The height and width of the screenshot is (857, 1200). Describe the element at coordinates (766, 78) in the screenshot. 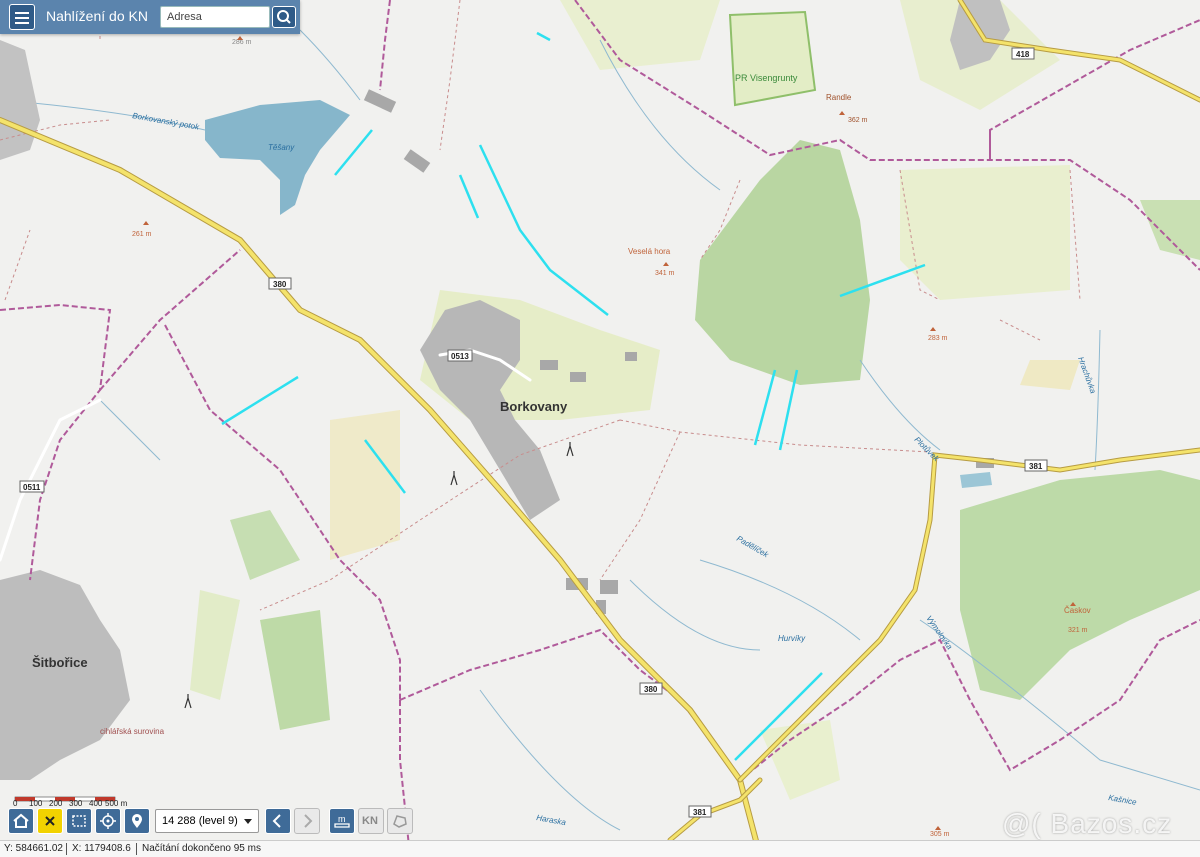

I see `place-label-pr-visengrunty: PR Visengrunty` at that location.